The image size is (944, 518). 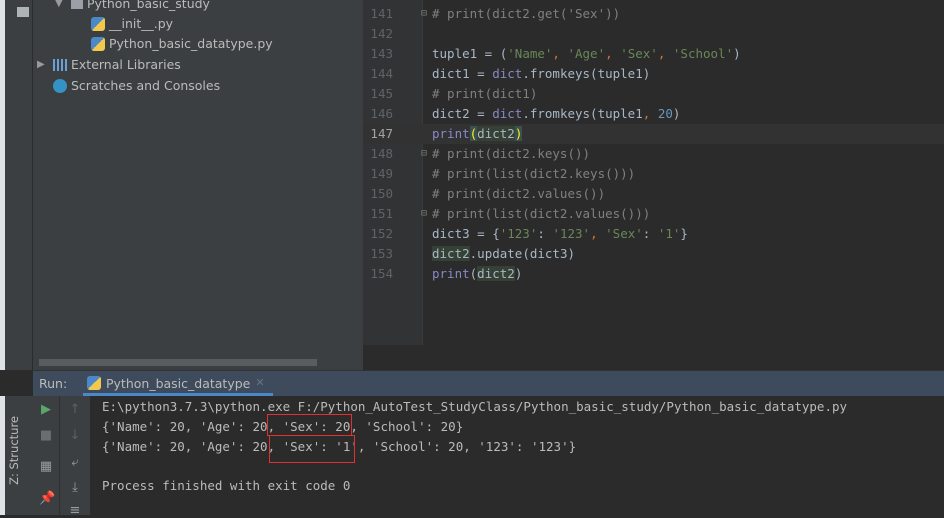 What do you see at coordinates (381, 33) in the screenshot?
I see `line-number: 142` at bounding box center [381, 33].